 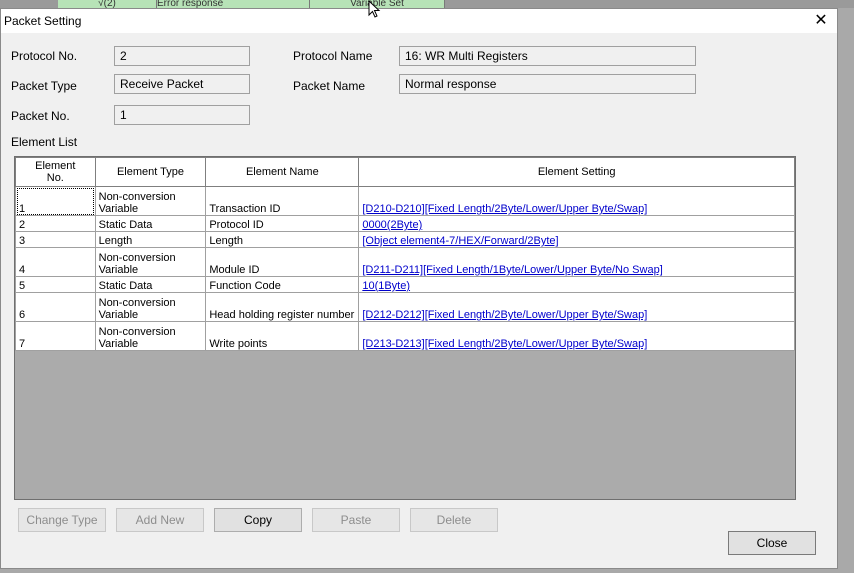 What do you see at coordinates (282, 262) in the screenshot?
I see `row-name: Module ID` at bounding box center [282, 262].